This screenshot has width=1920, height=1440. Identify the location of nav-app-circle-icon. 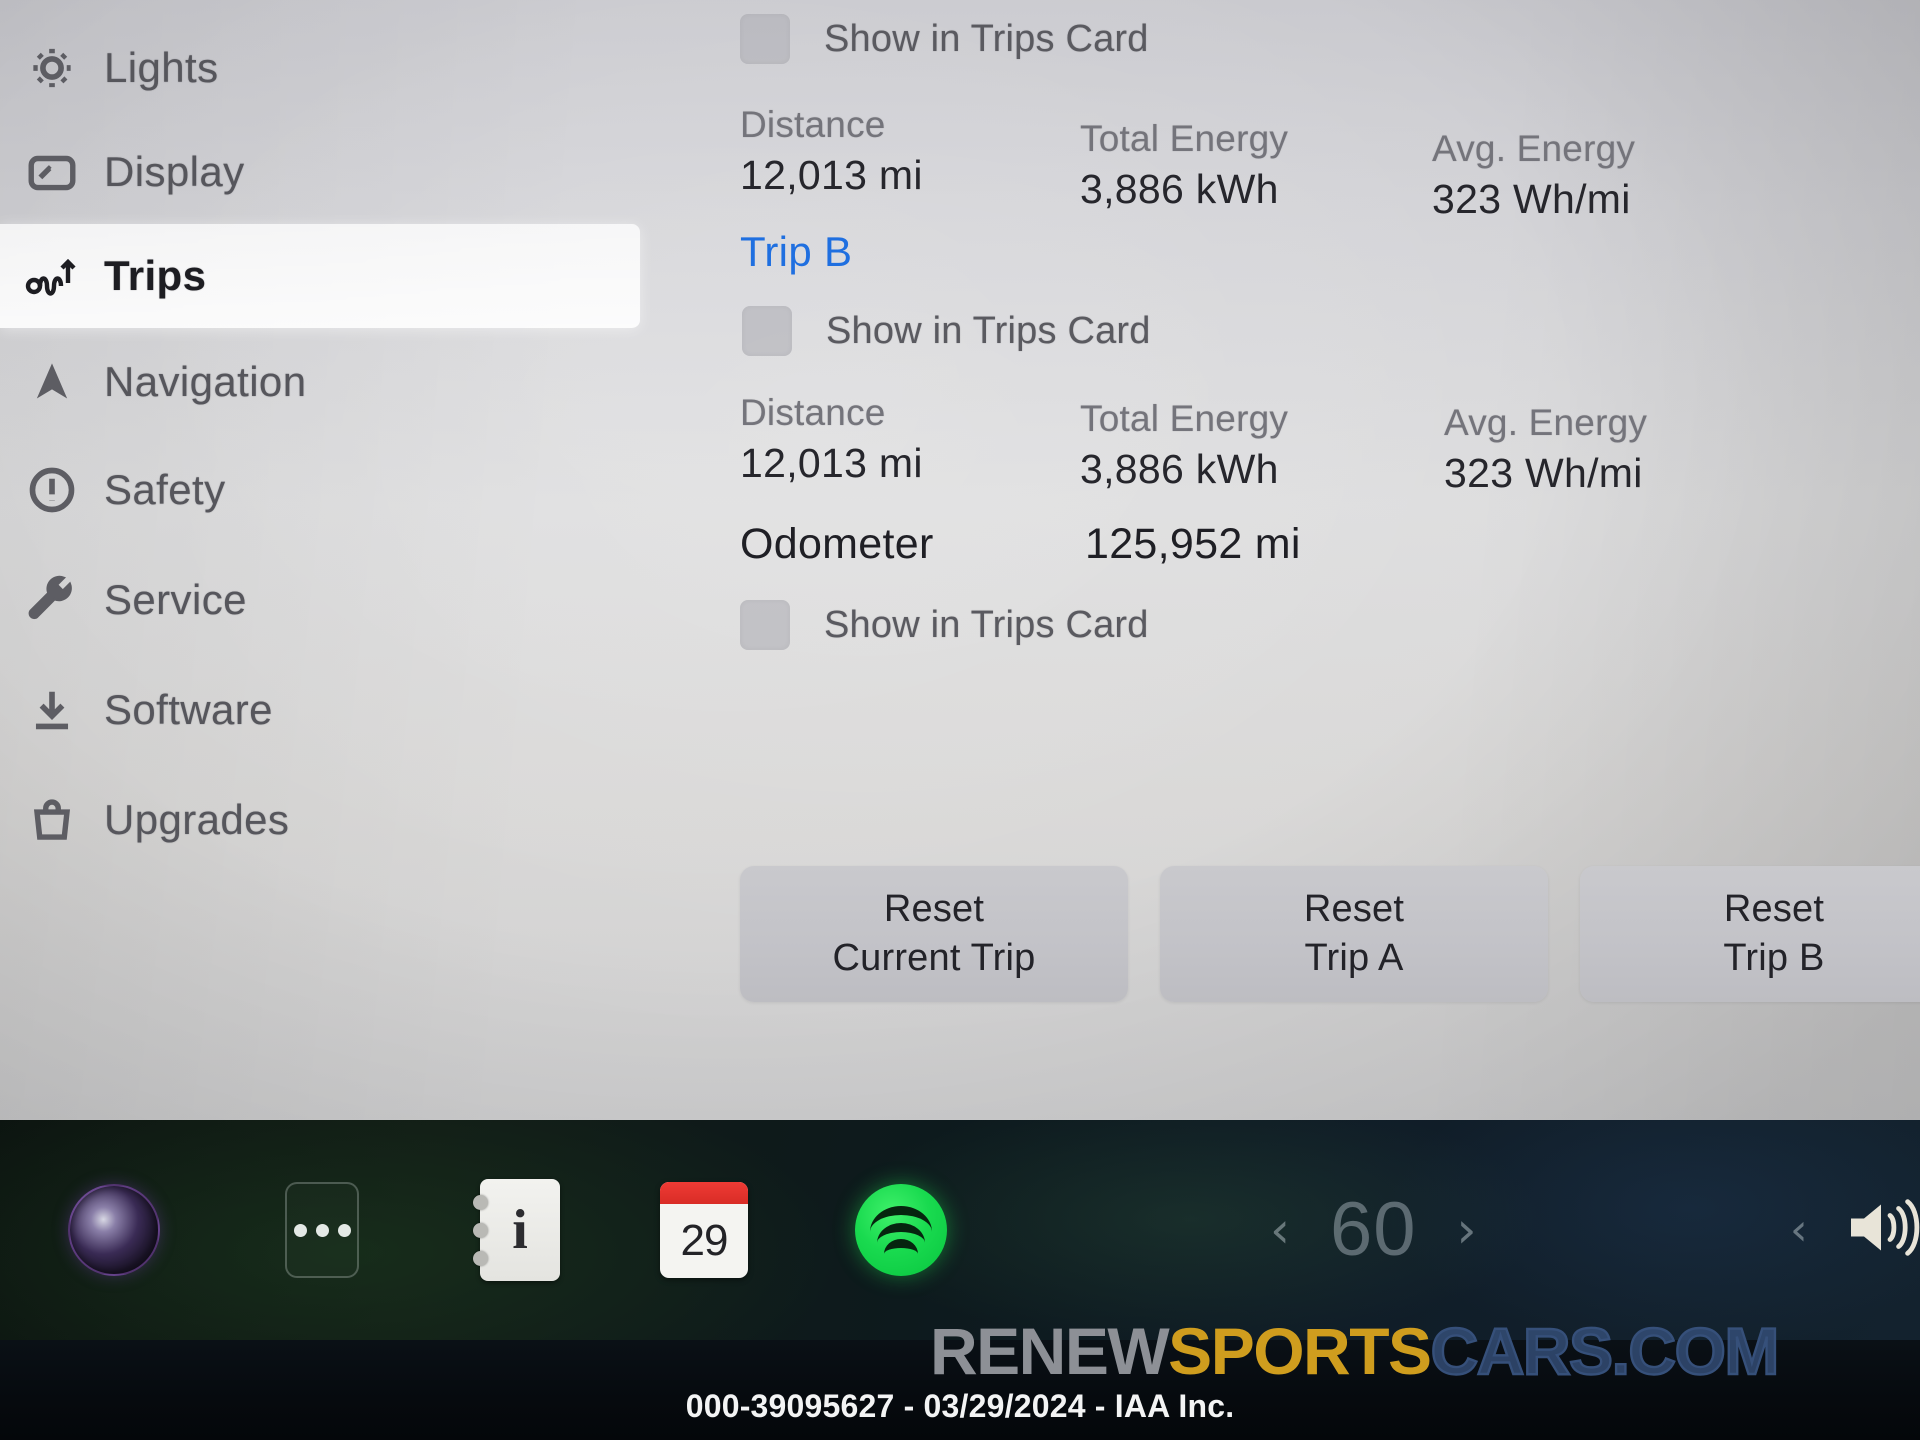
(114, 1230).